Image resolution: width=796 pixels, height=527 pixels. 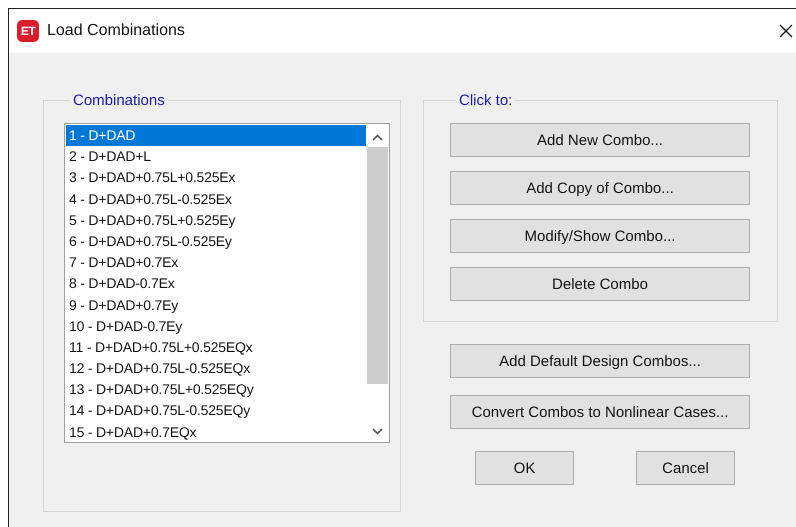 What do you see at coordinates (216, 369) in the screenshot?
I see `list-item: 12 - D+DAD+0.75L-0.525EQx` at bounding box center [216, 369].